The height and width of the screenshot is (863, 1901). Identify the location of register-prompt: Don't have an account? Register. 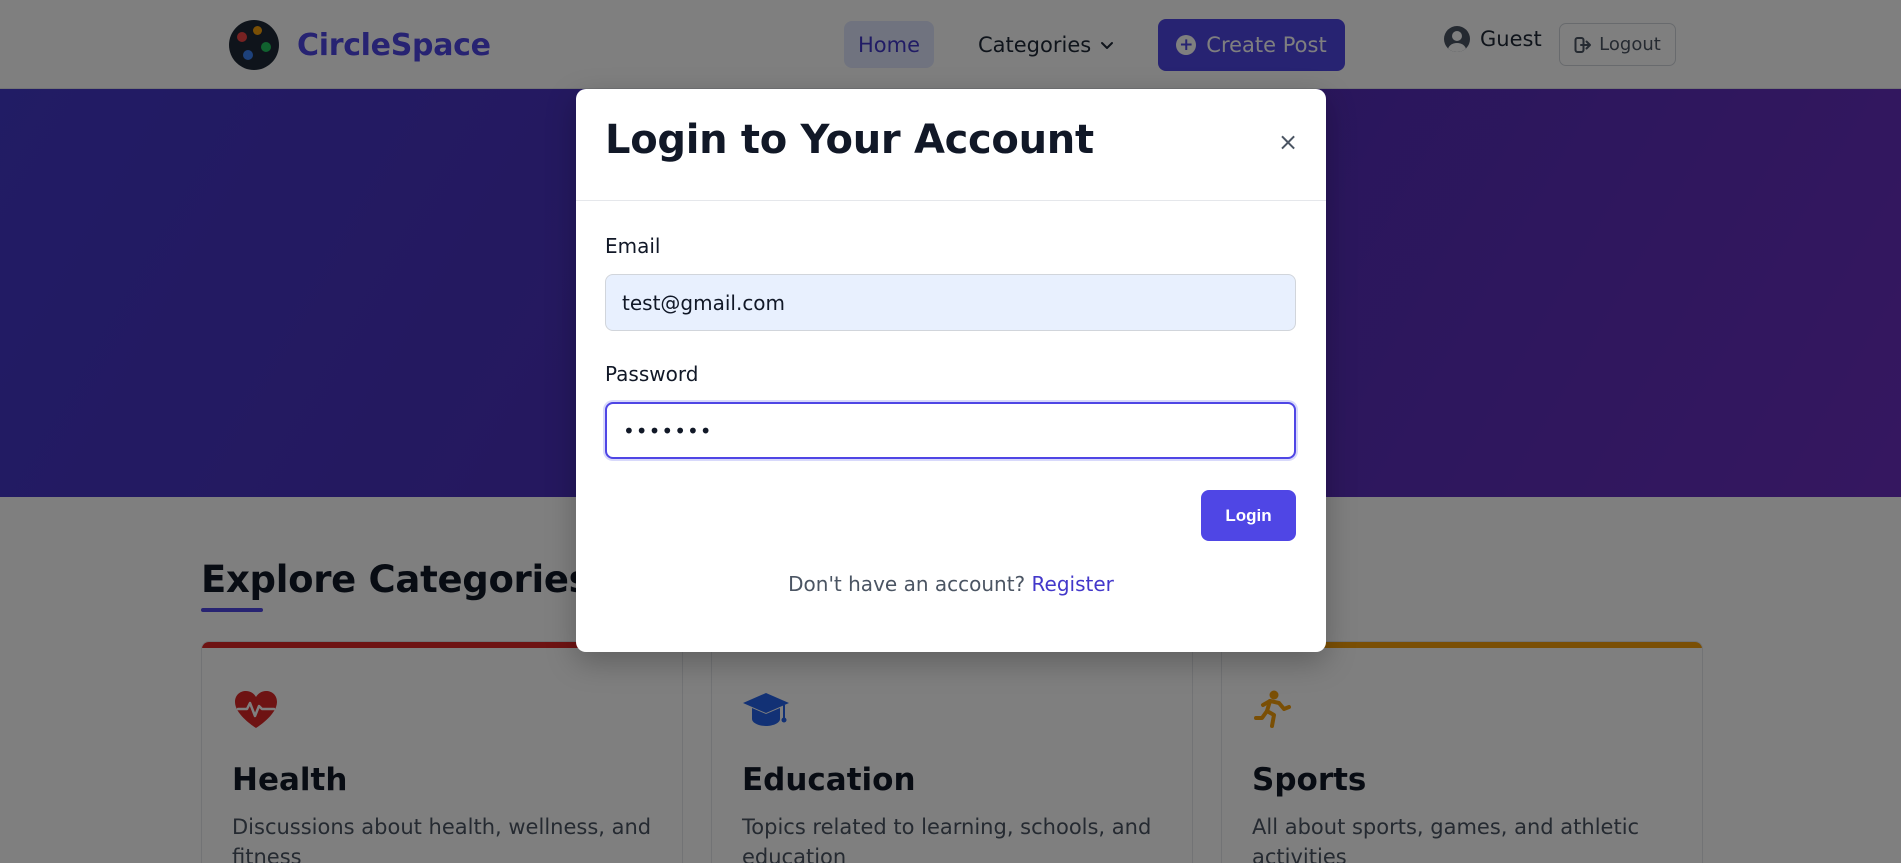
(951, 584).